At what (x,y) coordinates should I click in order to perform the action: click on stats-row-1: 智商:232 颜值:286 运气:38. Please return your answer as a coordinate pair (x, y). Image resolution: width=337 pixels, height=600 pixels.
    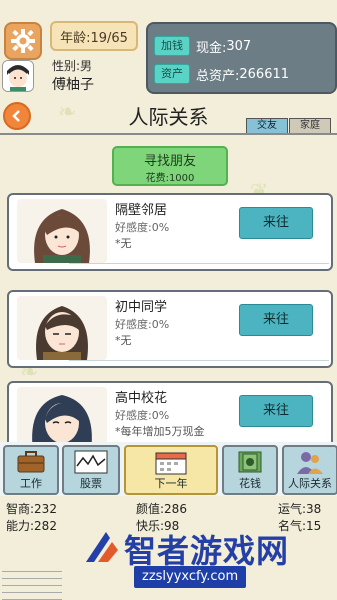
    Looking at the image, I should click on (168, 508).